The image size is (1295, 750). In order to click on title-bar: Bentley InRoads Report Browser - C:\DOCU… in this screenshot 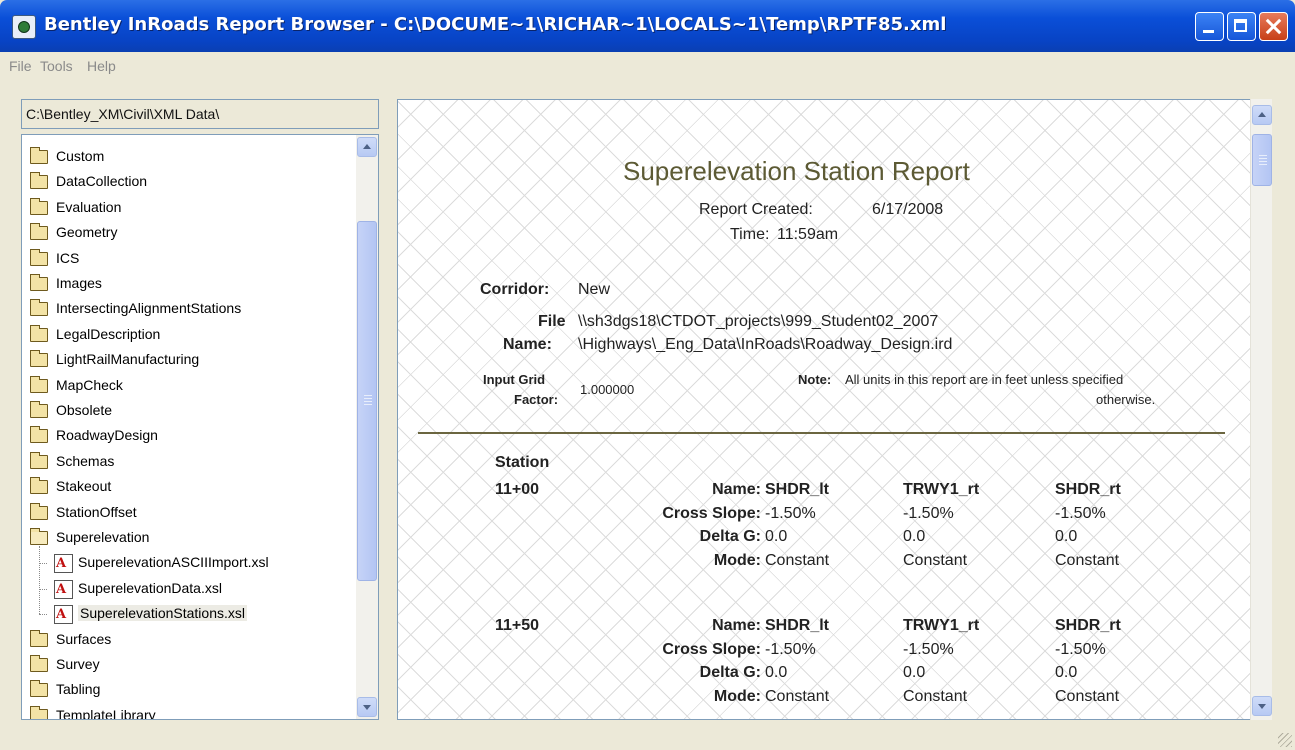, I will do `click(647, 26)`.